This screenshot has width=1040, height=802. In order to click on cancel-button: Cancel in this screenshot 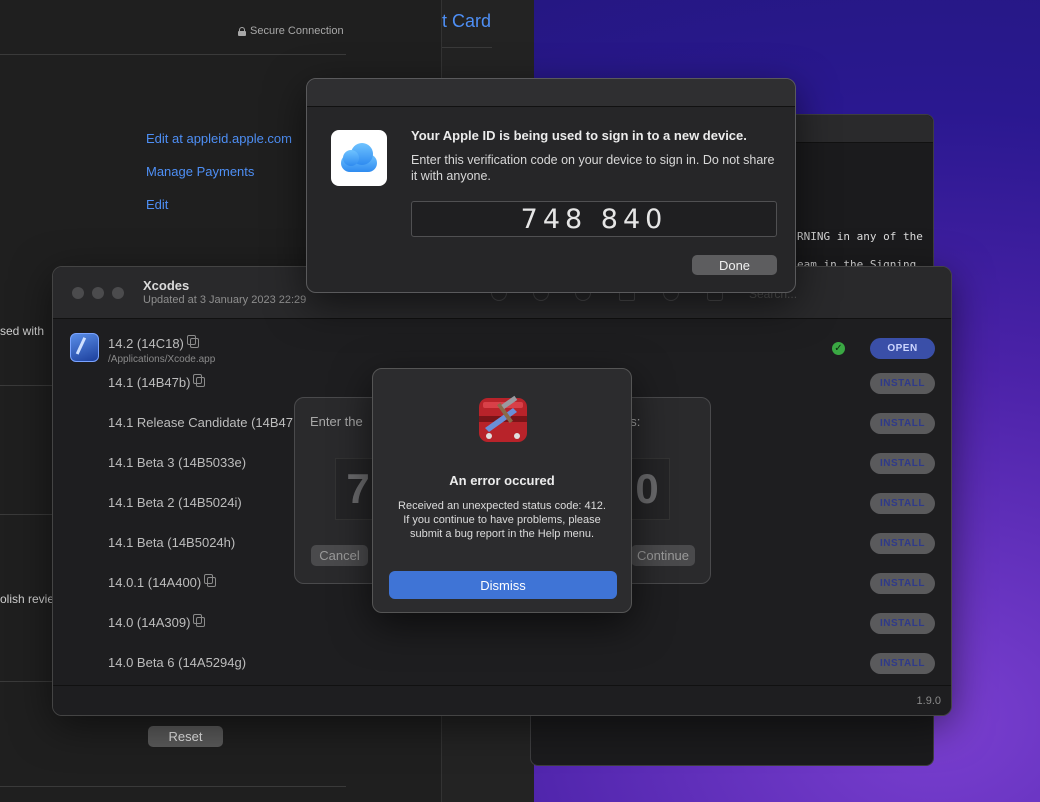, I will do `click(339, 555)`.